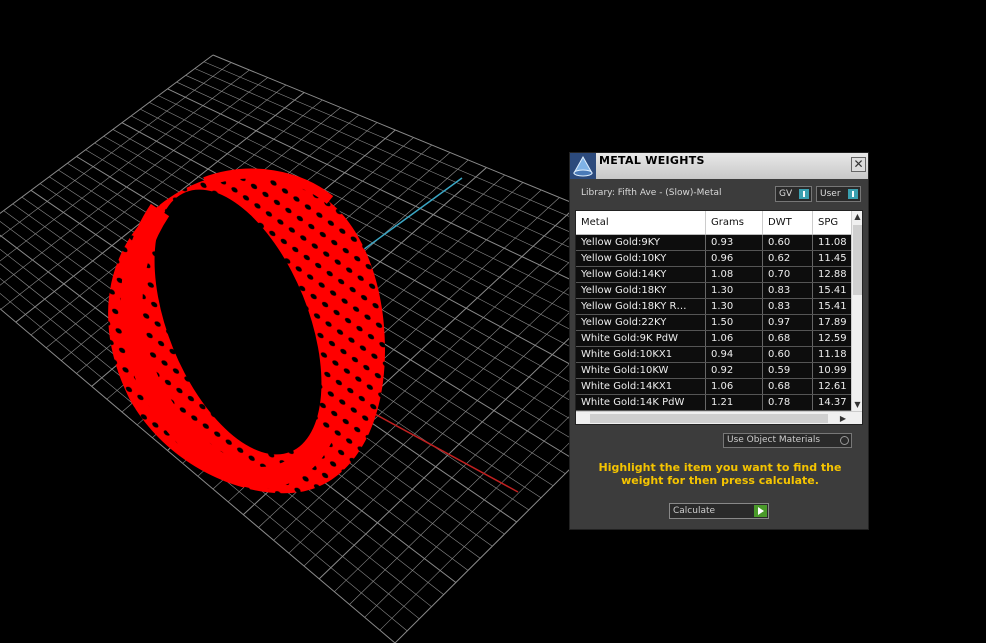 Image resolution: width=986 pixels, height=643 pixels. What do you see at coordinates (857, 405) in the screenshot?
I see `scroll-down-icon: ▼` at bounding box center [857, 405].